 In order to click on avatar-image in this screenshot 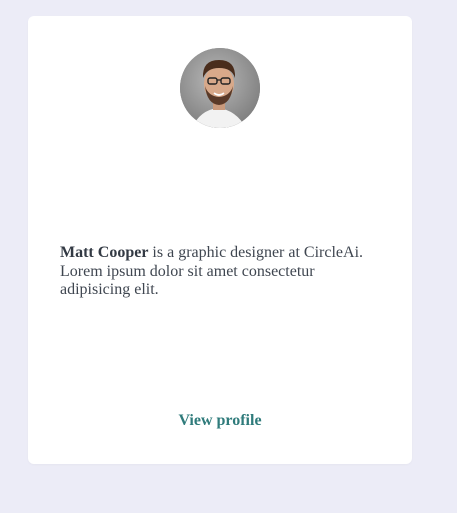, I will do `click(220, 88)`.